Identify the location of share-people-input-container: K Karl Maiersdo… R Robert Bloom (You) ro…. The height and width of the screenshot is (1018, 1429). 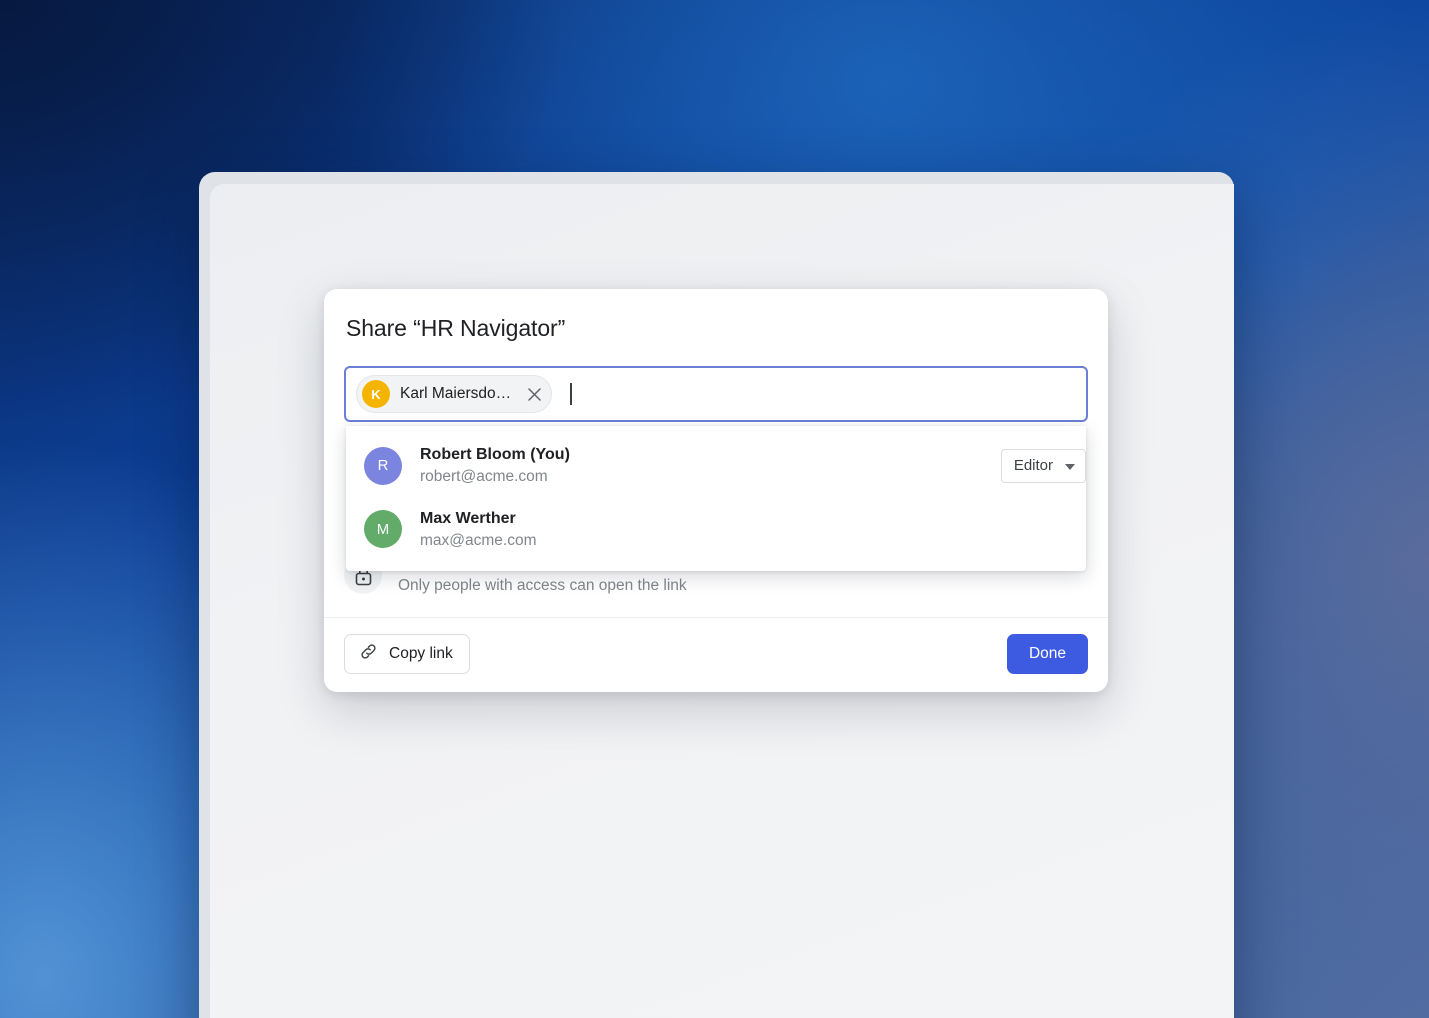
(716, 469).